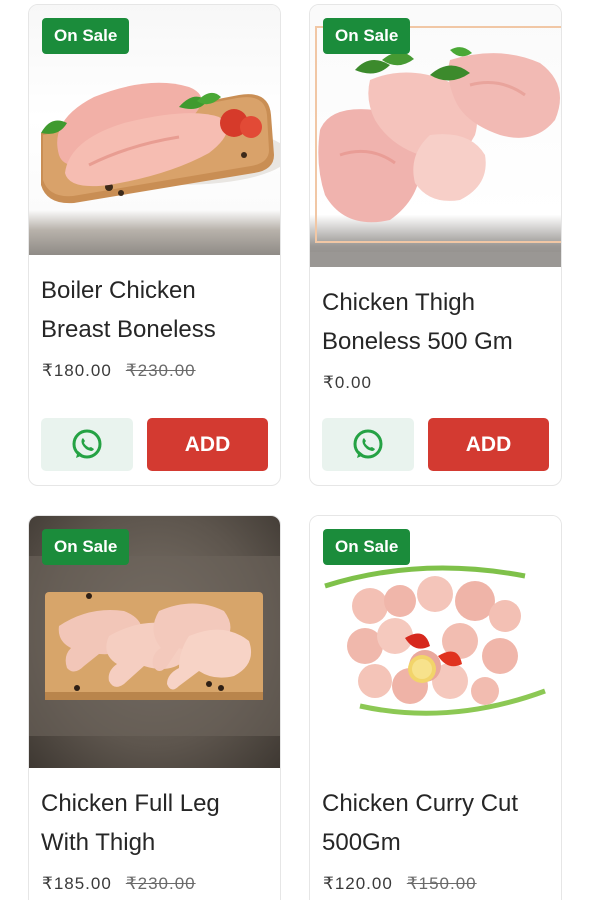  What do you see at coordinates (77, 883) in the screenshot?
I see `sale-price: ₹185.00` at bounding box center [77, 883].